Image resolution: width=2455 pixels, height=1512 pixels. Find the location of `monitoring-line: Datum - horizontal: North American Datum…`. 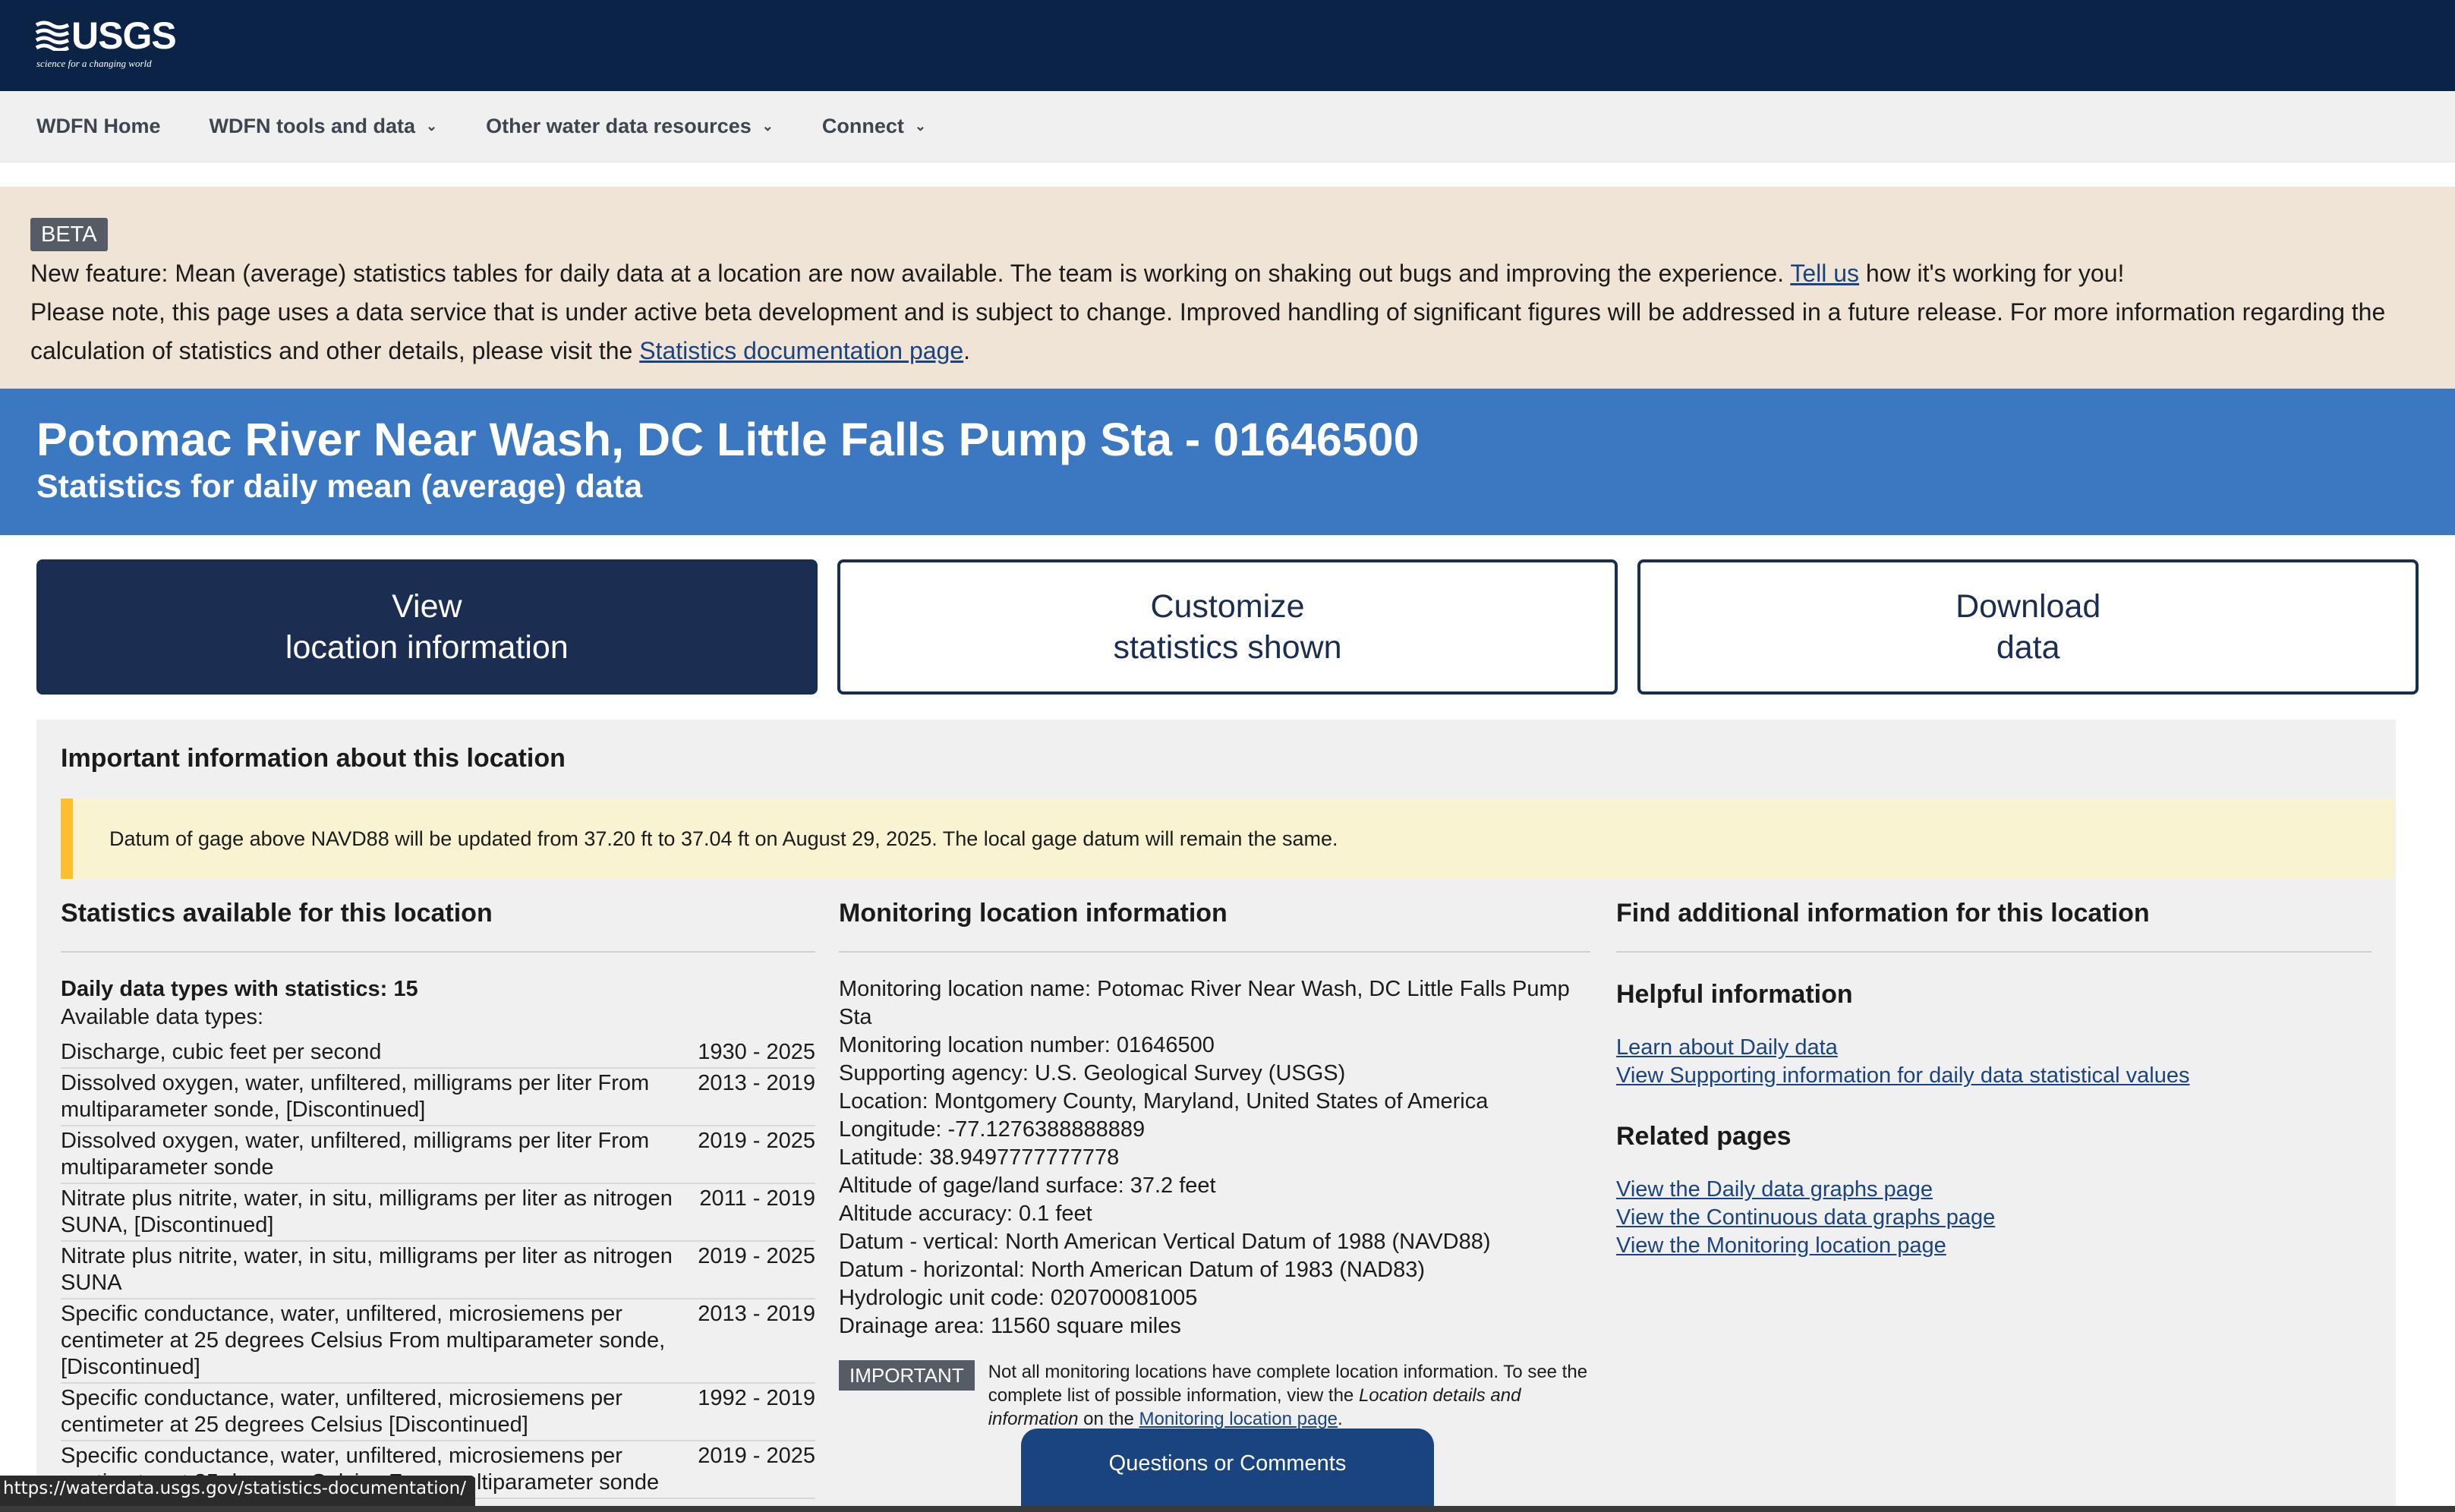

monitoring-line: Datum - horizontal: North American Datum… is located at coordinates (1132, 1270).